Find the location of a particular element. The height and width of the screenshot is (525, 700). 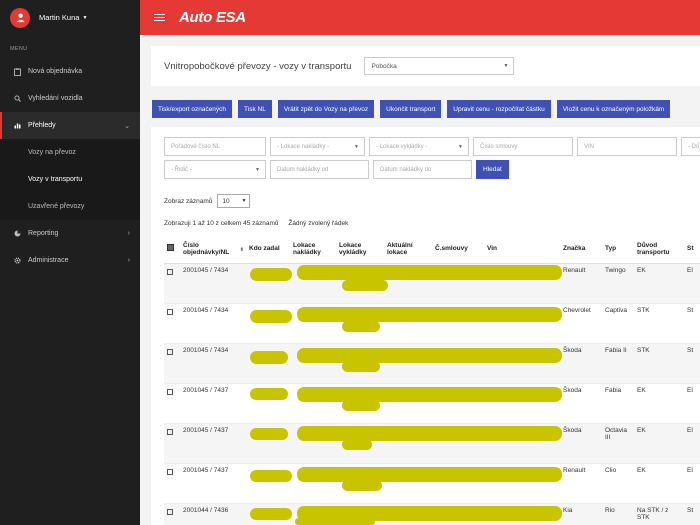

insert-price-button: Vložit cenu k označeným položkám is located at coordinates (613, 109).